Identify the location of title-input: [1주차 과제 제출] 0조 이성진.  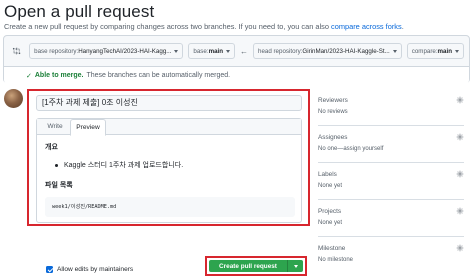
(169, 103).